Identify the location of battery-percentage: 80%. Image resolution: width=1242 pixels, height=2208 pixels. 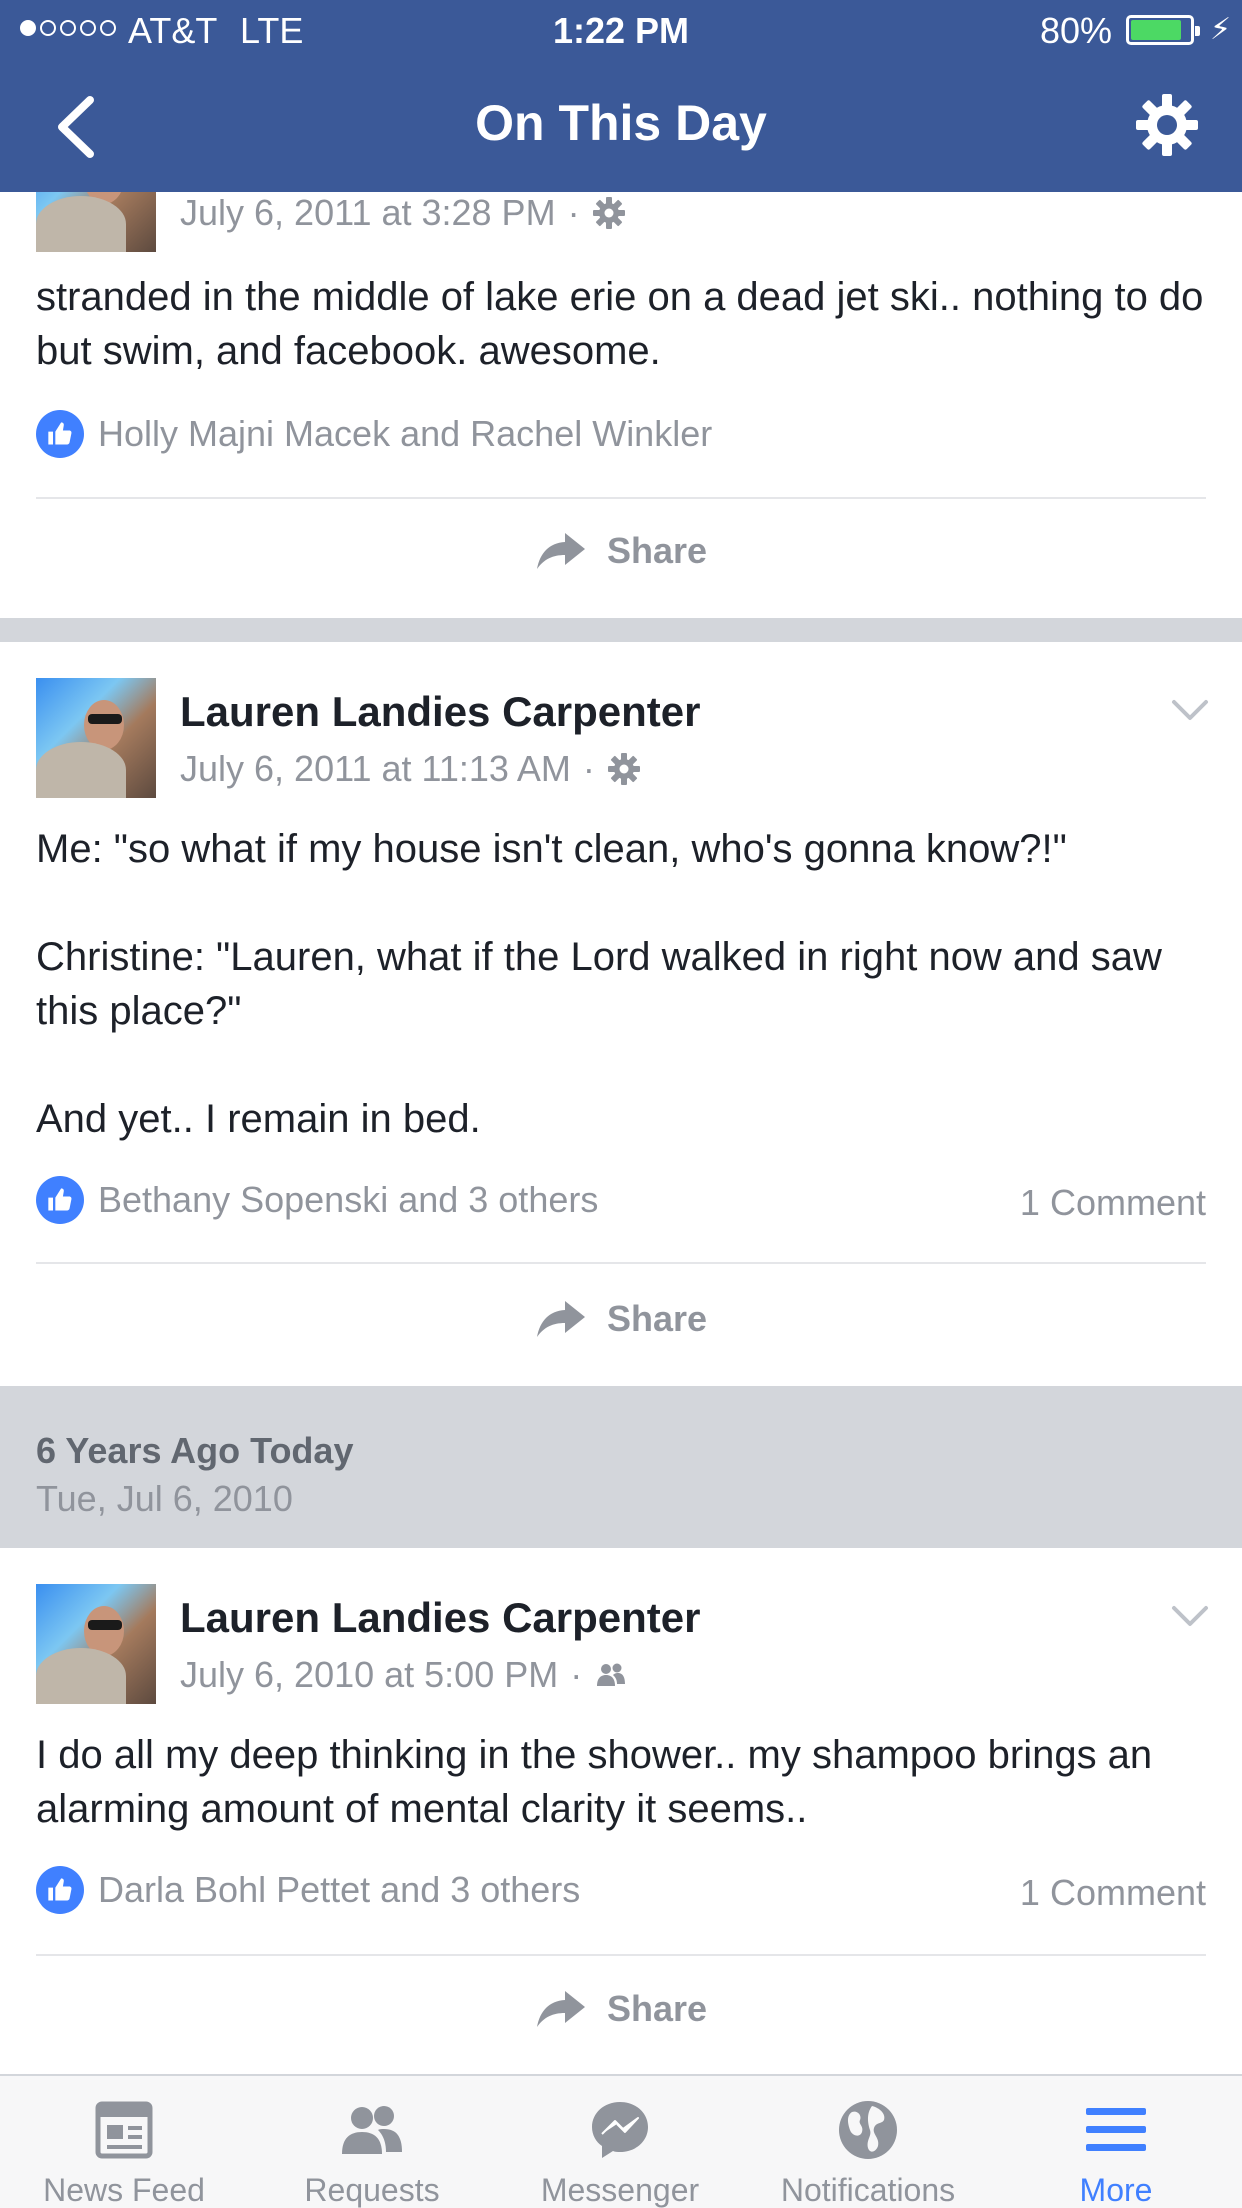
(1076, 30).